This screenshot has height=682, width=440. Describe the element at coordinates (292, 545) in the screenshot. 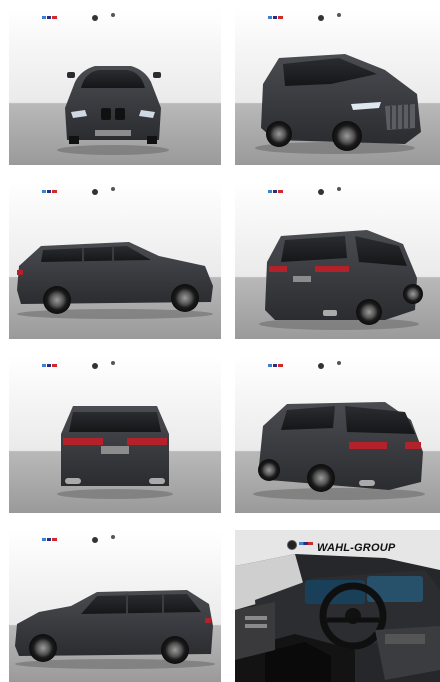

I see `bmw-logo-icon` at that location.